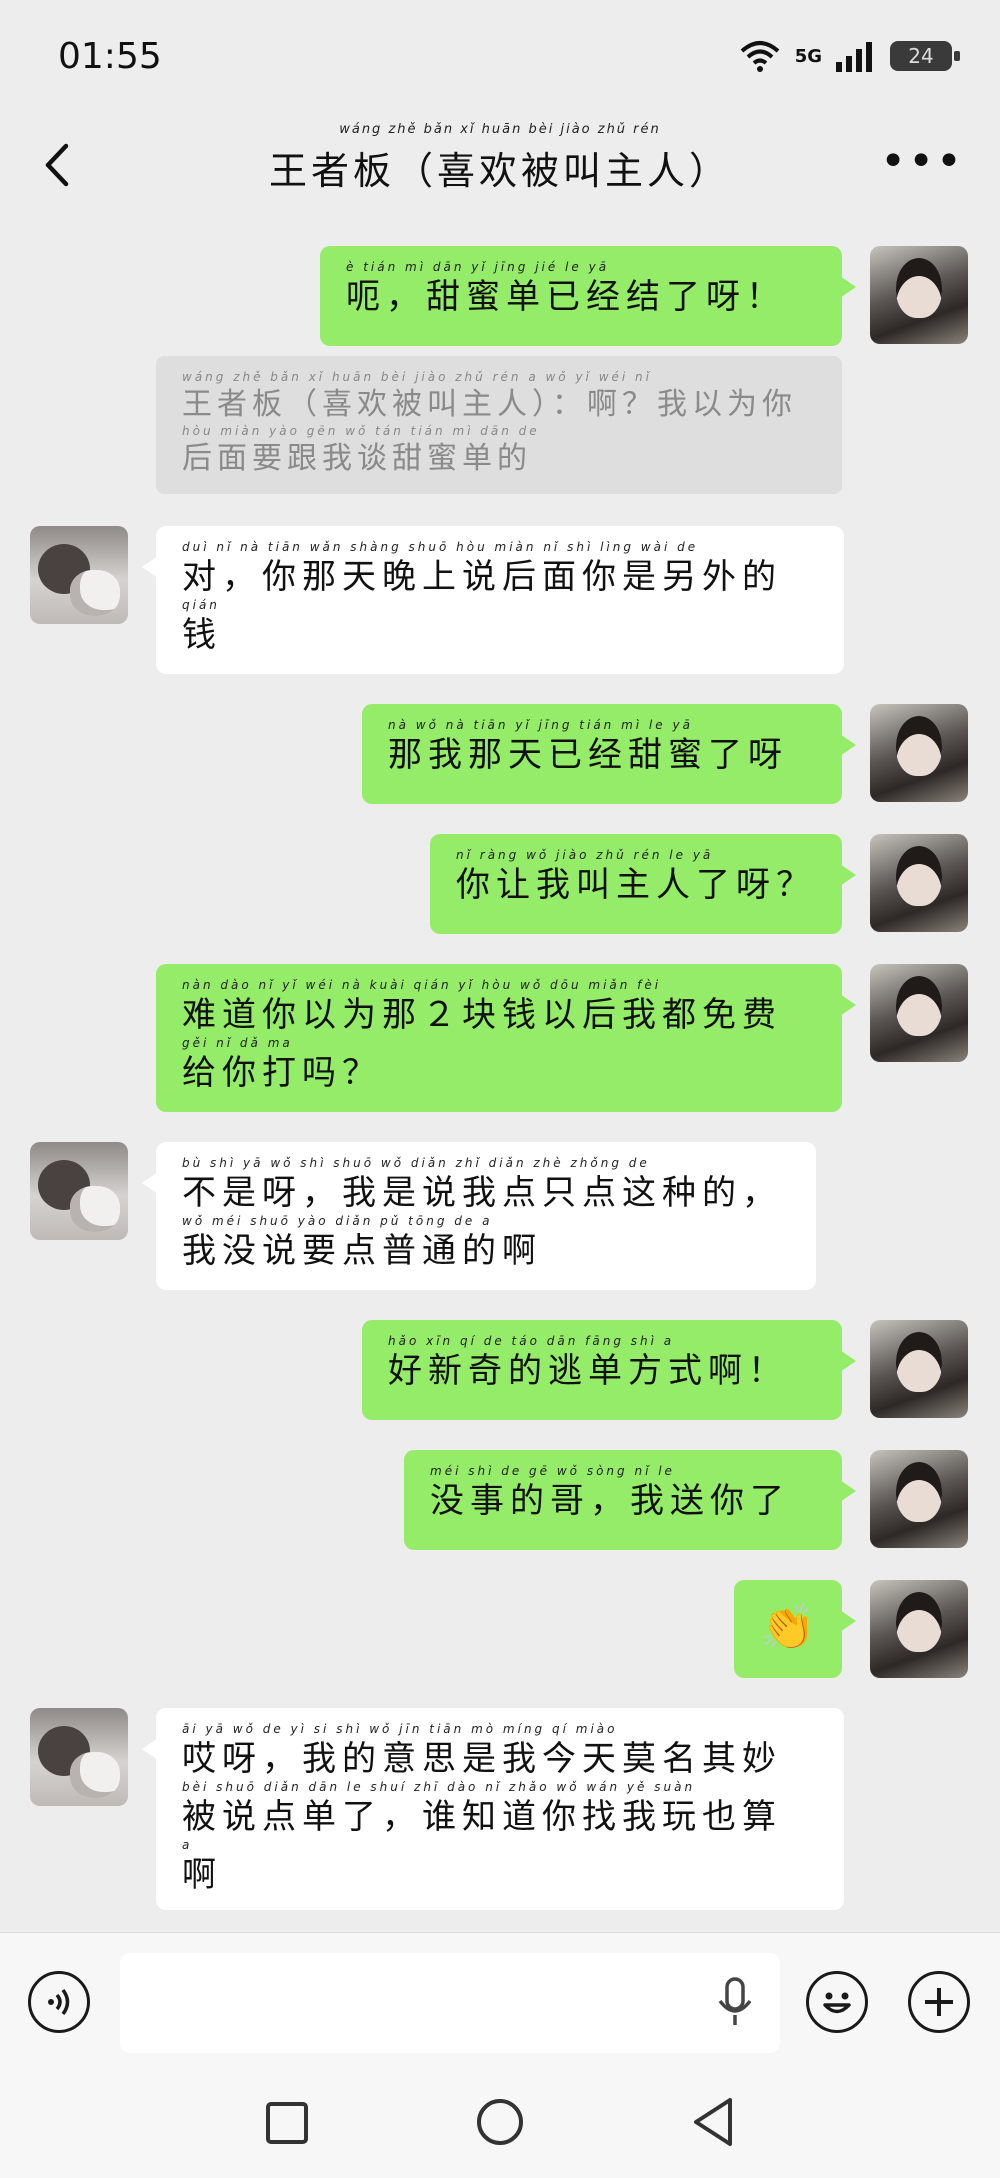 The width and height of the screenshot is (1000, 2178). I want to click on status-bar: 01:55 5G 24, so click(500, 55).